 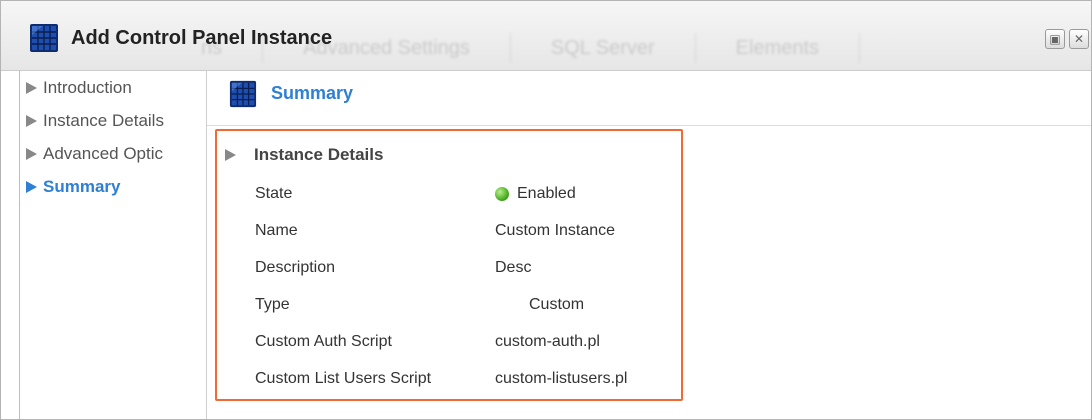 What do you see at coordinates (465, 267) in the screenshot?
I see `detail-row-description: Description Desc` at bounding box center [465, 267].